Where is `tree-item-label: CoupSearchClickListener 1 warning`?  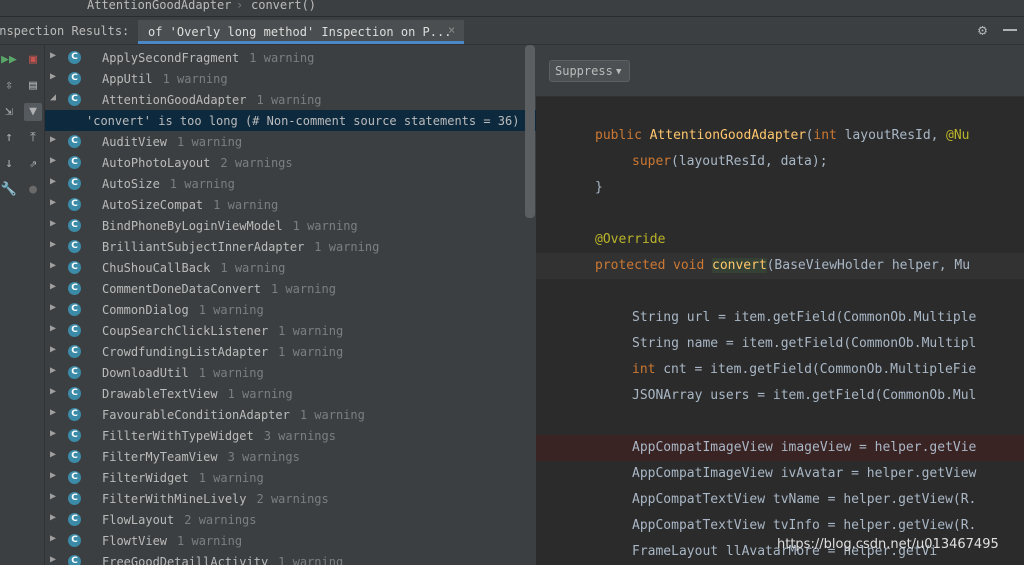
tree-item-label: CoupSearchClickListener 1 warning is located at coordinates (222, 331).